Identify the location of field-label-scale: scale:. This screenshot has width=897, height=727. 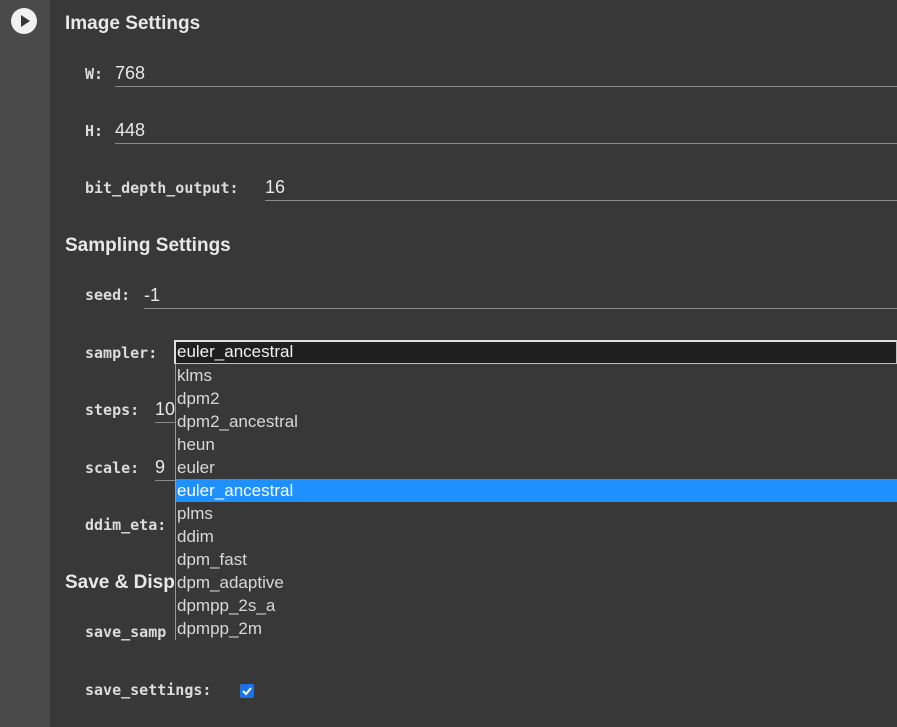
(112, 468).